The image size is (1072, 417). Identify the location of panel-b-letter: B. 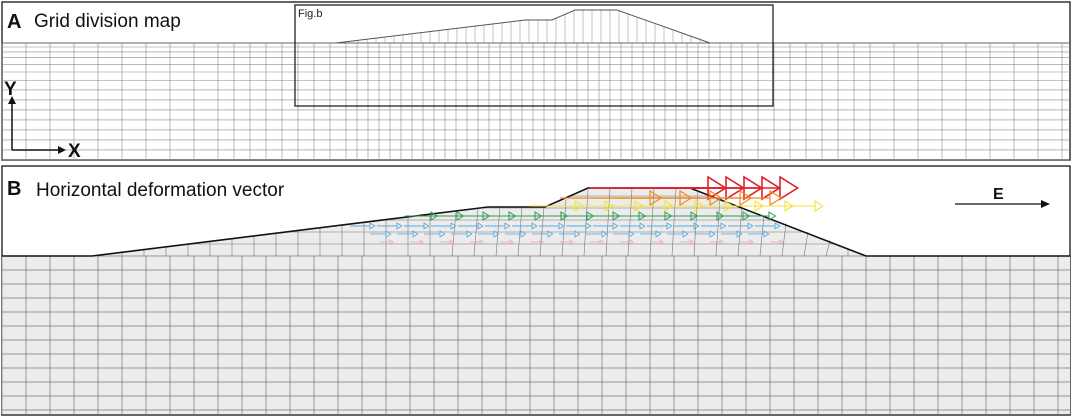
(14, 189).